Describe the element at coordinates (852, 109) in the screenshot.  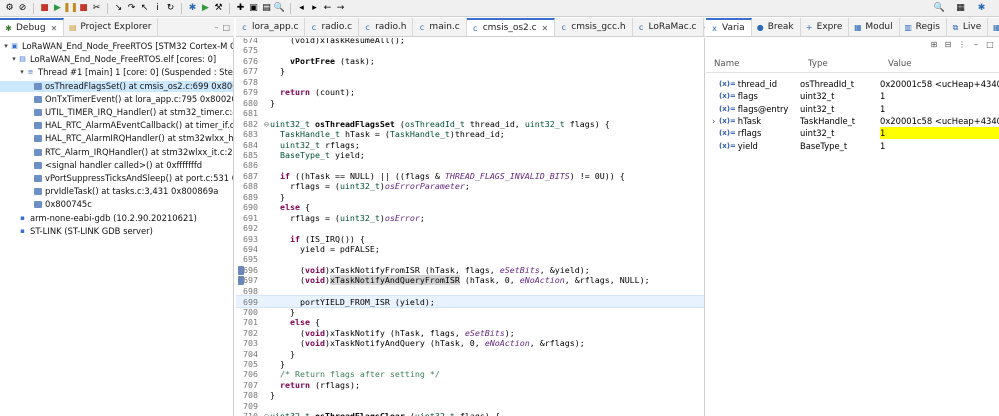
I see `variable-row: (x)= flags@entry uint32_t 1` at that location.